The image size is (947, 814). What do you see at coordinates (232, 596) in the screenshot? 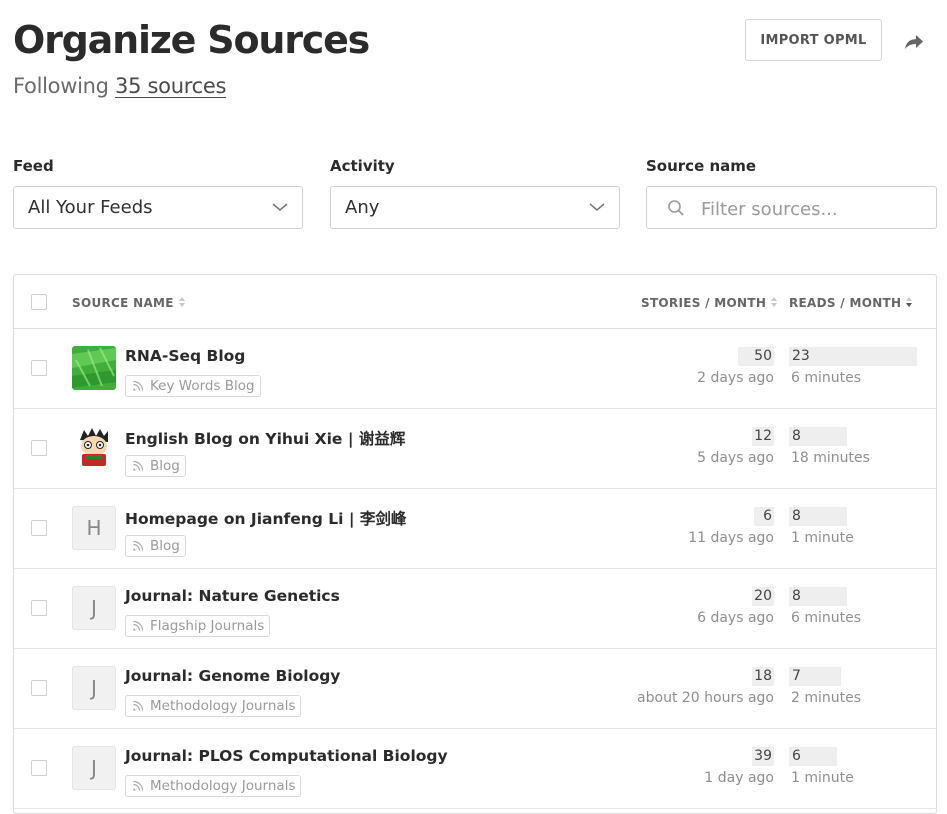
I see `source-name: Journal: Nature Genetics` at bounding box center [232, 596].